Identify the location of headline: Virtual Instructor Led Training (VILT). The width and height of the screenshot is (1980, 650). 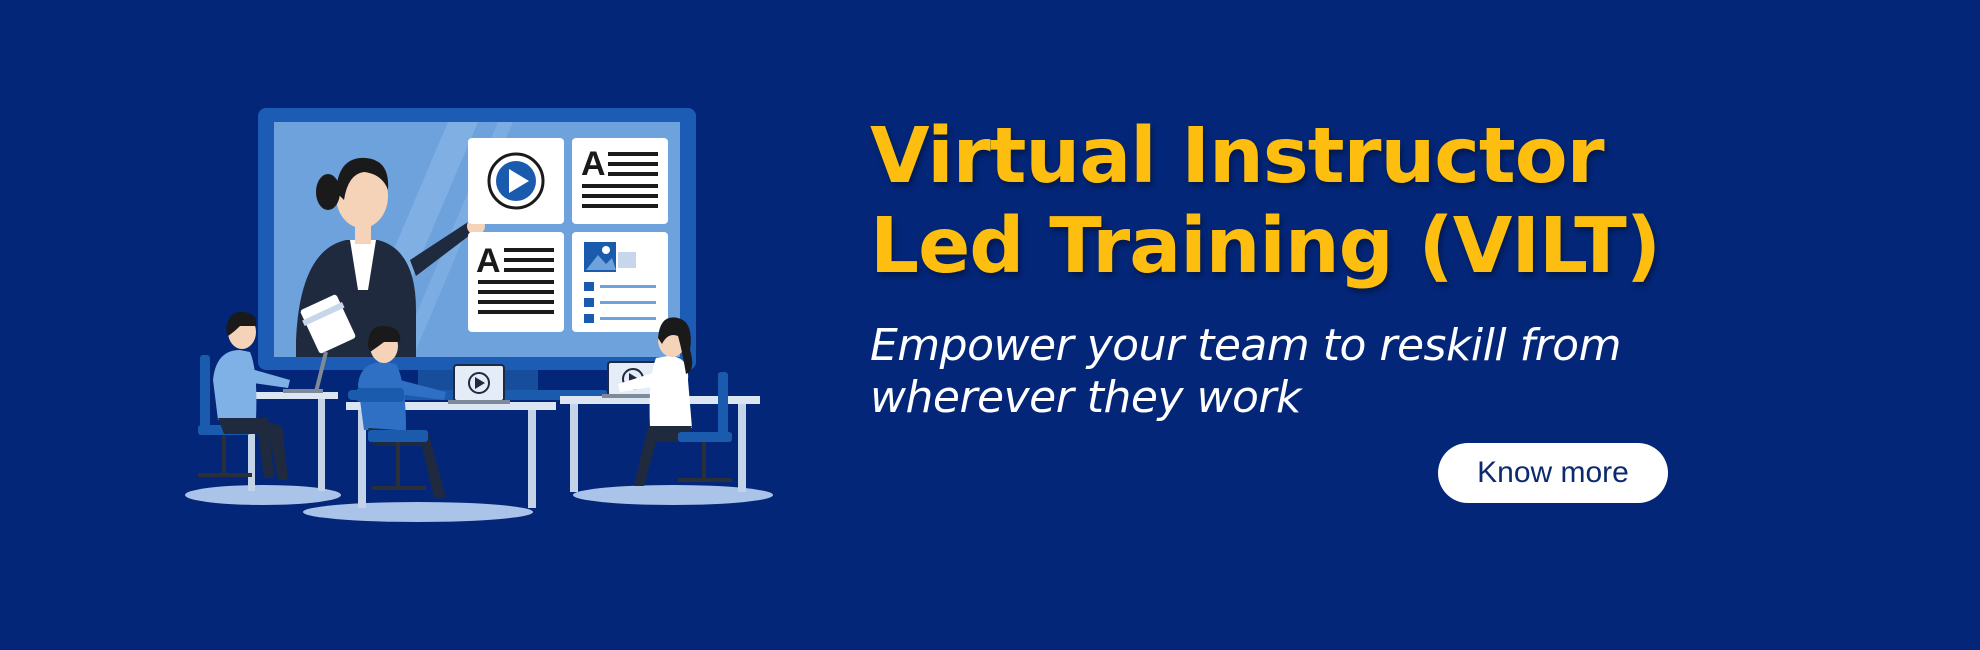
(1320, 202).